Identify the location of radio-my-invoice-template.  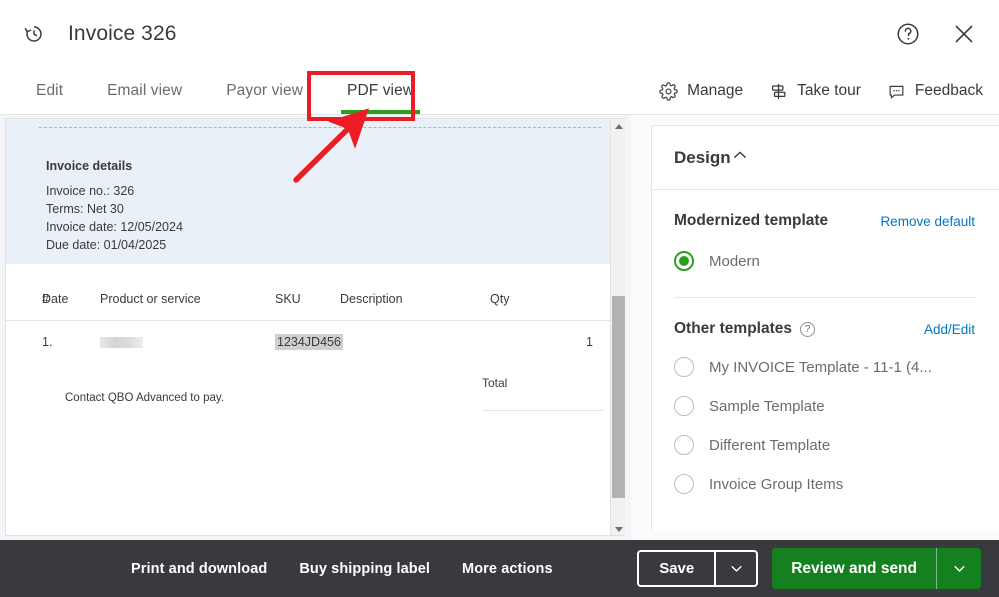
(684, 367).